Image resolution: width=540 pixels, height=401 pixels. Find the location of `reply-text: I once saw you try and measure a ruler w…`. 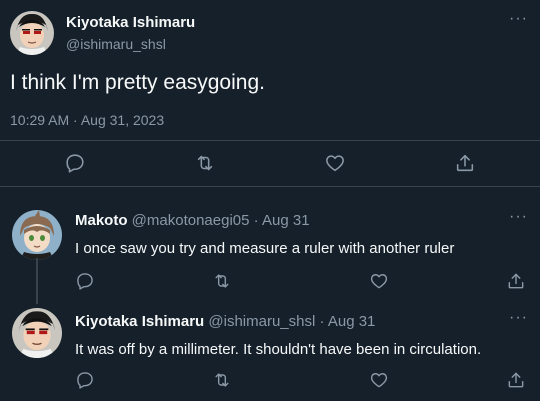

reply-text: I once saw you try and measure a ruler w… is located at coordinates (265, 248).